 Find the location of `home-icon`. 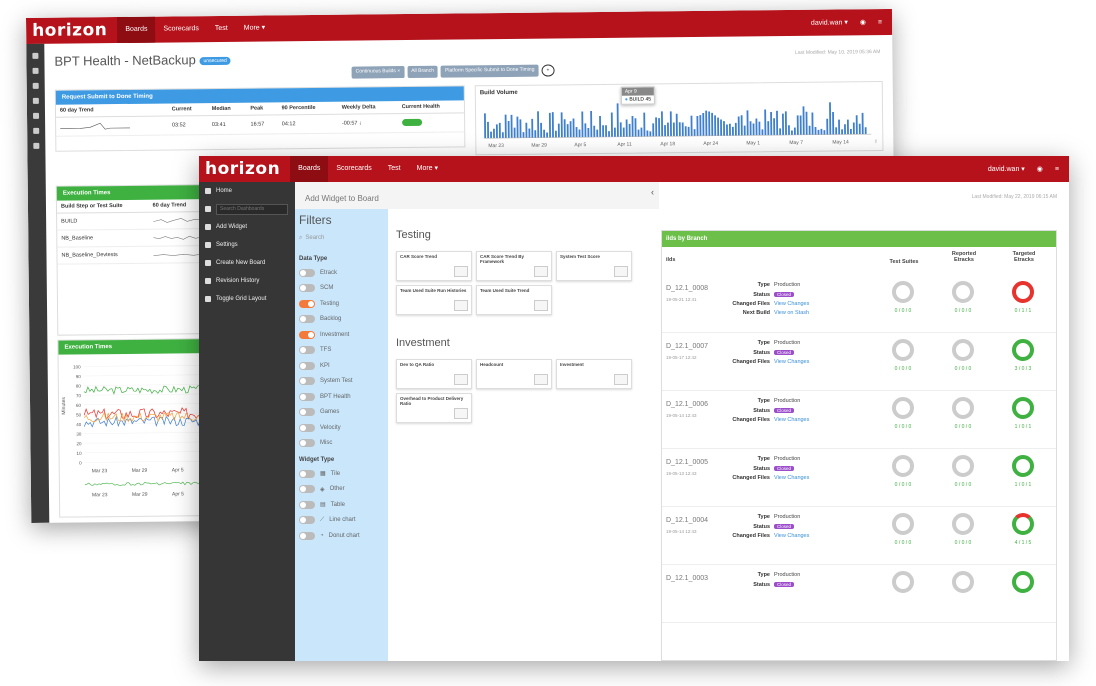

home-icon is located at coordinates (35, 55).